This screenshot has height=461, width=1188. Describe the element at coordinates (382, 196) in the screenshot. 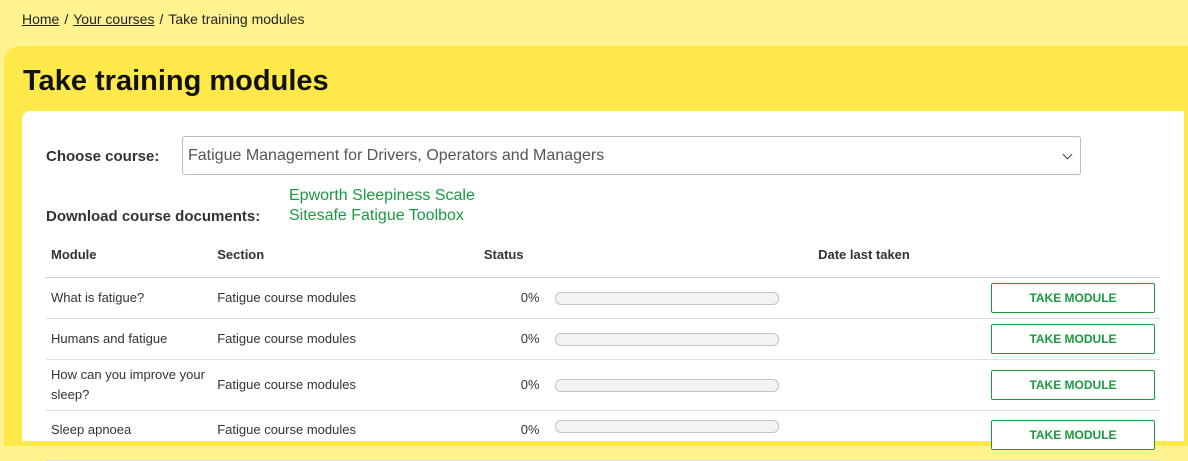

I see `epworth-sleepiness-scale-link: Epworth Sleepiness Scale` at that location.